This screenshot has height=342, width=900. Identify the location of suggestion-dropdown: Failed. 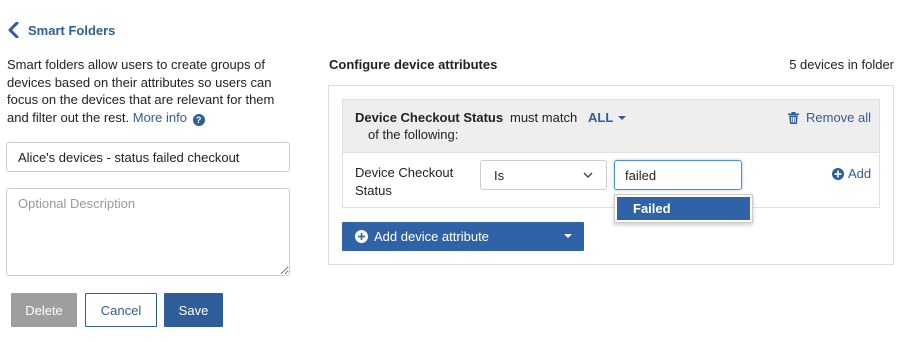
(683, 208).